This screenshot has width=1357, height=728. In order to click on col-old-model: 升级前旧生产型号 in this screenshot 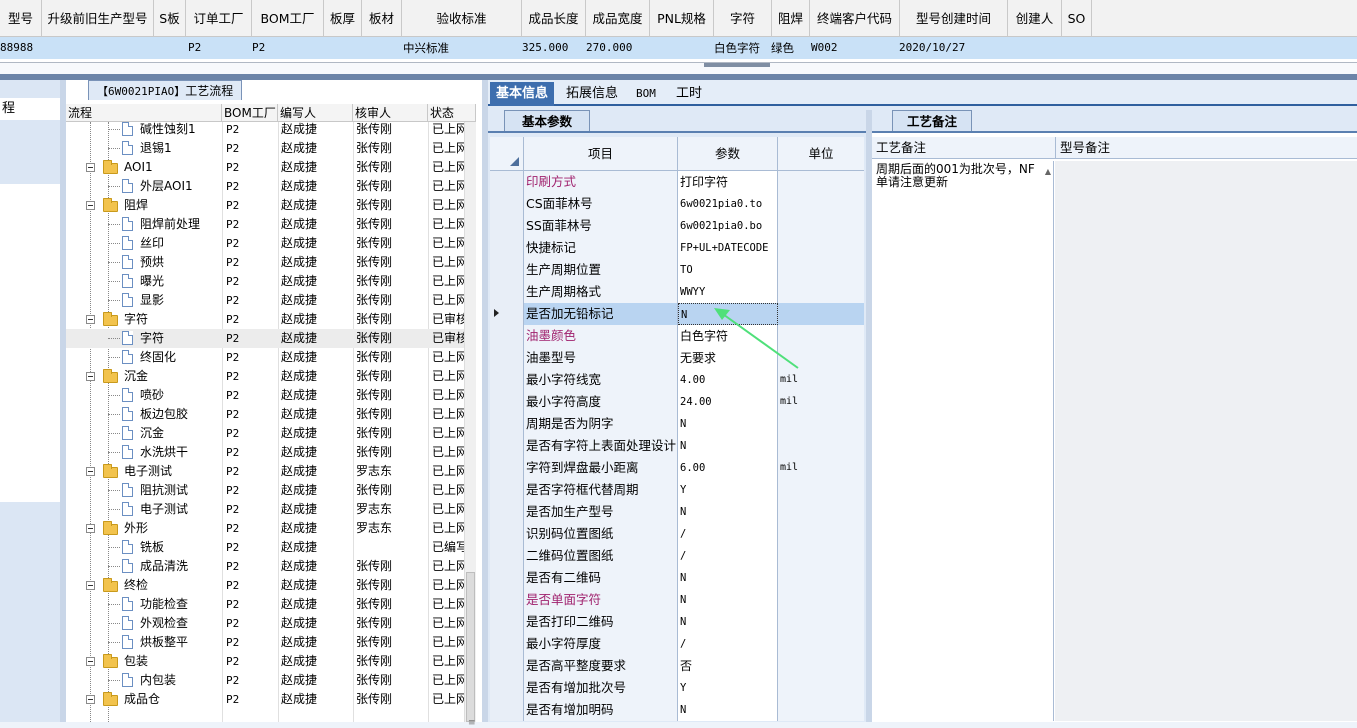, I will do `click(98, 18)`.